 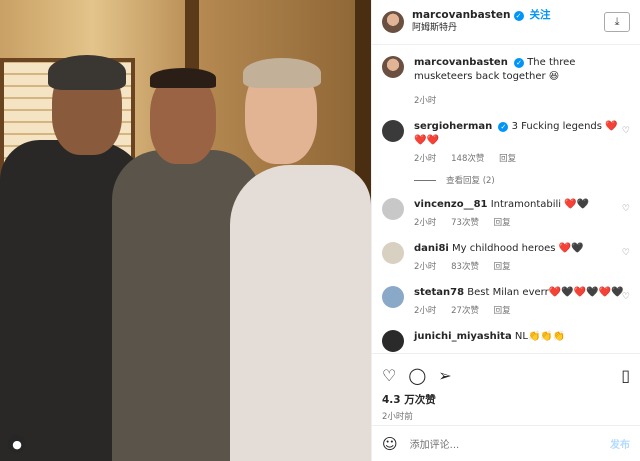 I want to click on likes-count: 4.3 万次赞, so click(x=506, y=397).